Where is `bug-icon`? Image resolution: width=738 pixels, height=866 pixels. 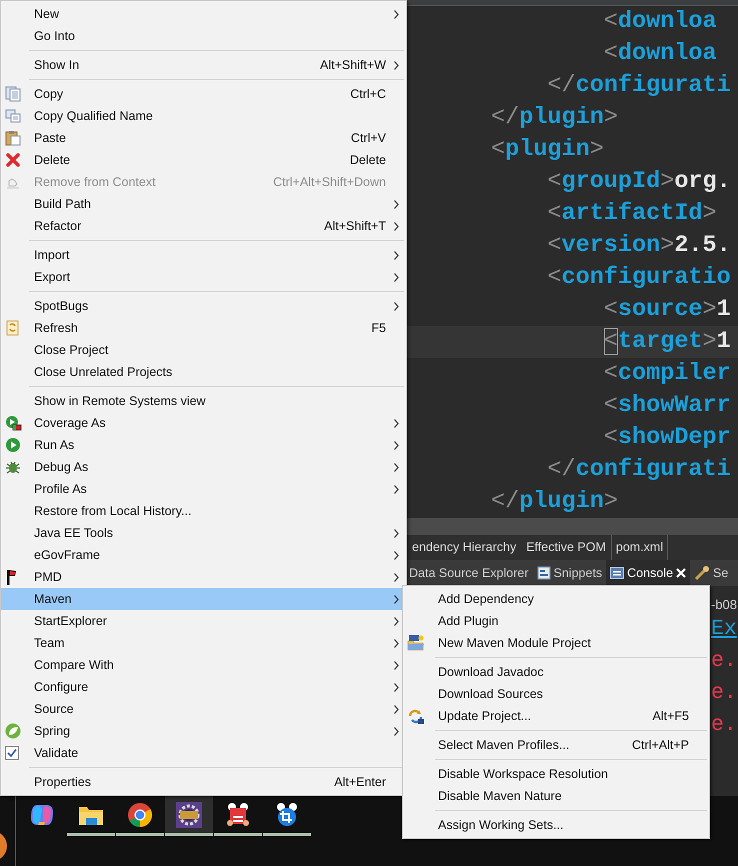 bug-icon is located at coordinates (13, 467).